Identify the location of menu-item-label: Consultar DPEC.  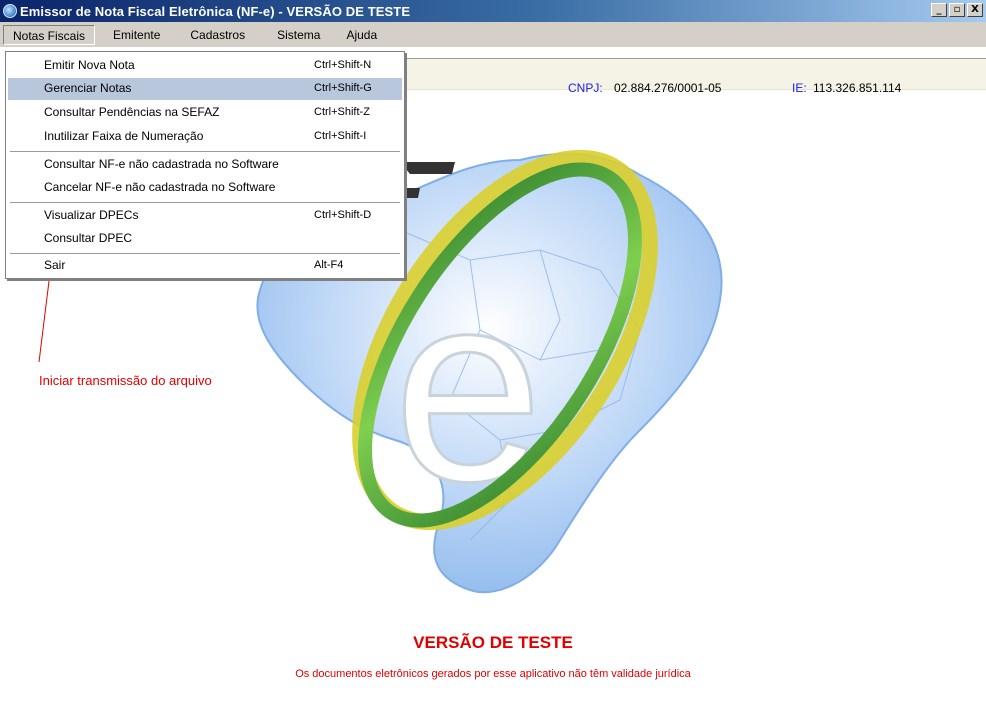
(88, 238).